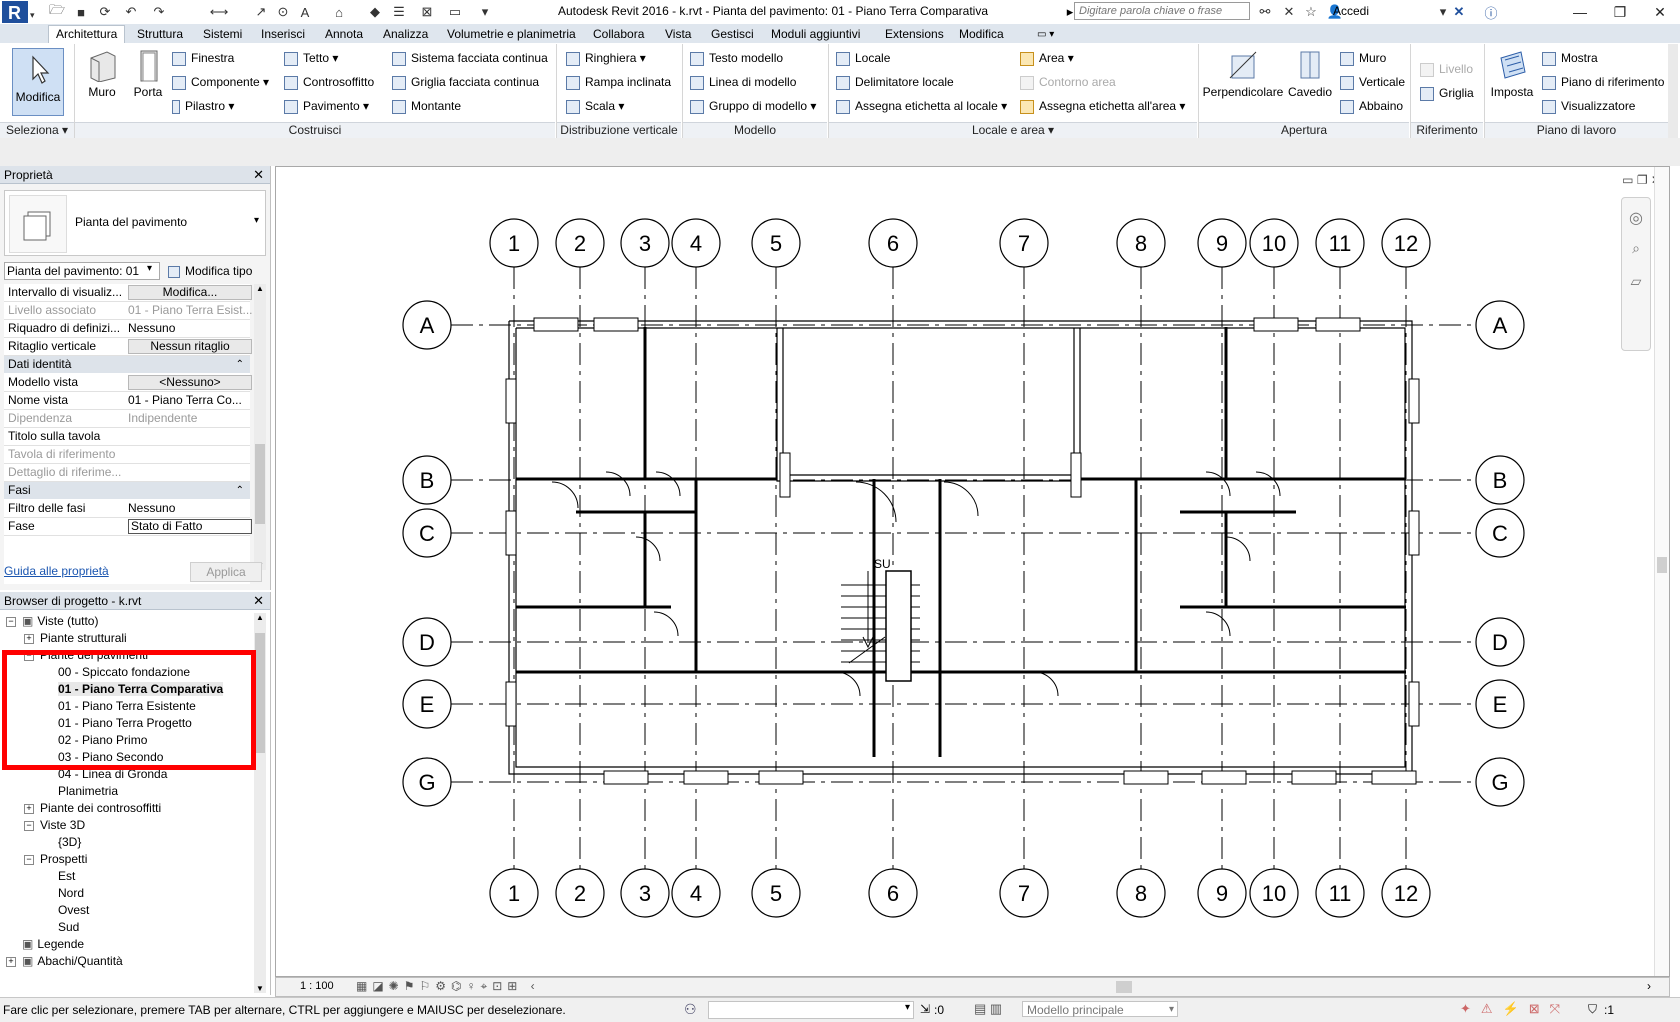  Describe the element at coordinates (127, 490) in the screenshot. I see `group-phases: Fasi ⌃` at that location.